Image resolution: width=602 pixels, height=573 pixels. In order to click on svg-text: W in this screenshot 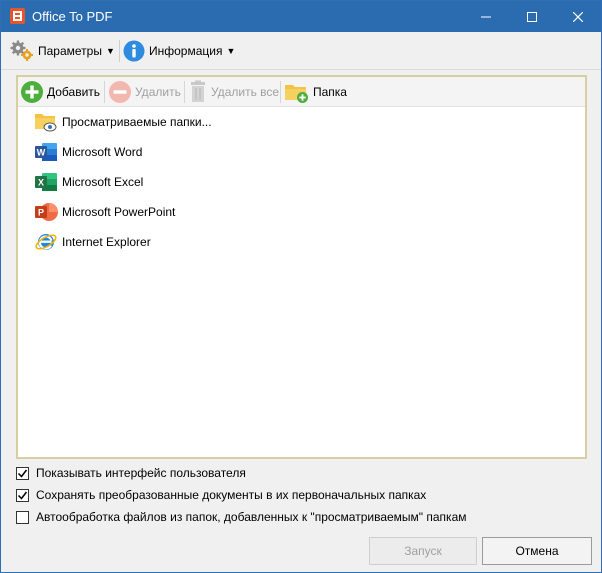, I will do `click(41, 153)`.